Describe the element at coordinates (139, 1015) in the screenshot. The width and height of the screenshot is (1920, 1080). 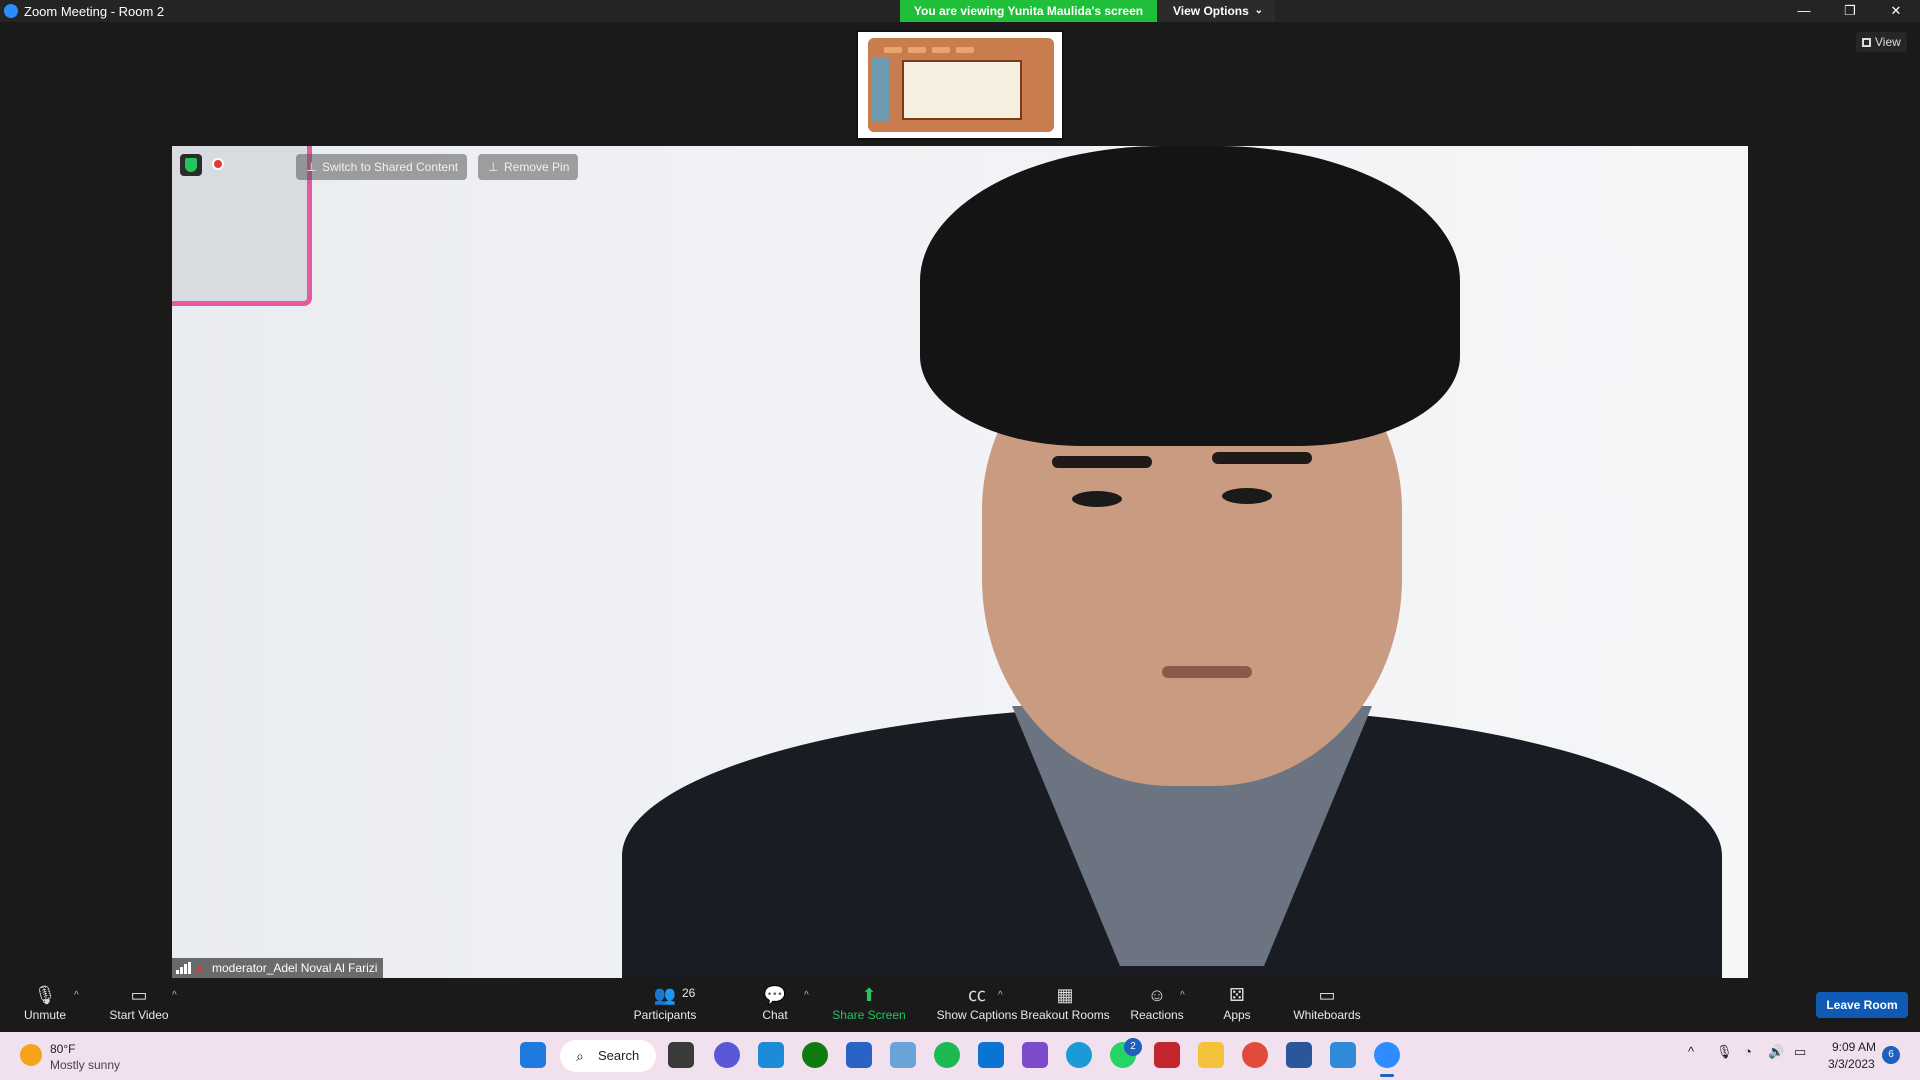
I see `start-video-label: Start Video` at that location.